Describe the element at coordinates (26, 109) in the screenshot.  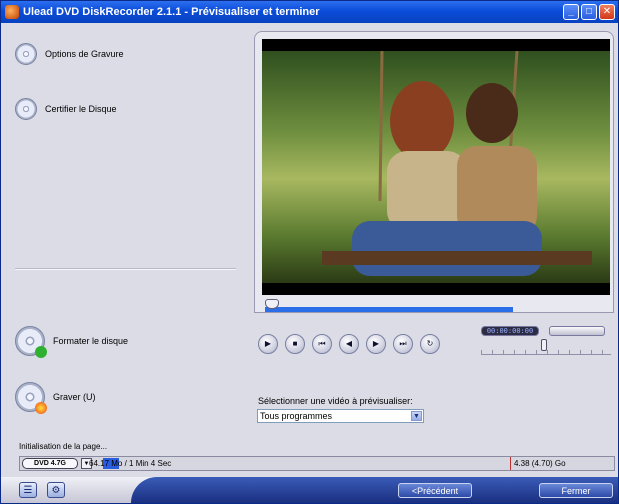
I see `disc-search-icon` at that location.